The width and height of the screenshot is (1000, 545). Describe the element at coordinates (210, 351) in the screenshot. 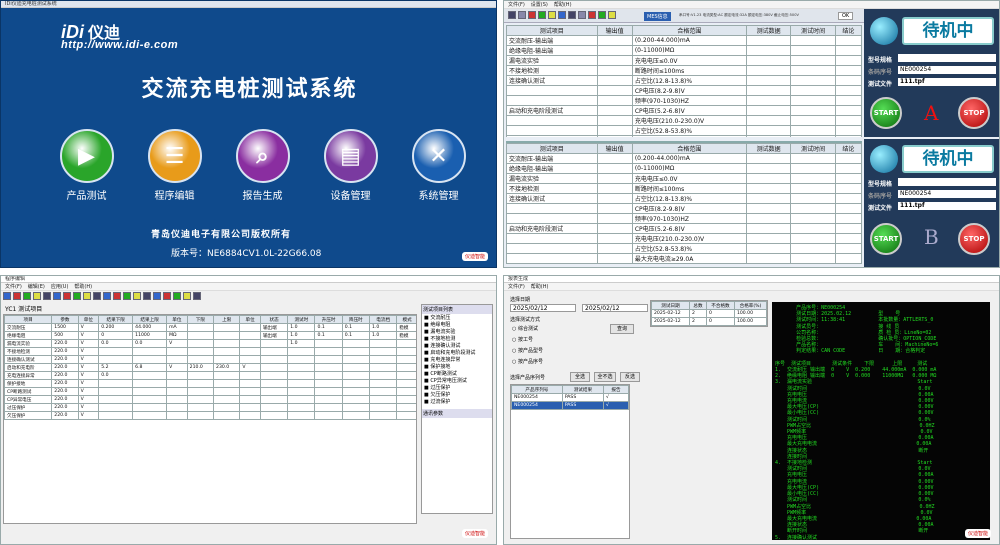

I see `table-row: 不接地检测 220.0 V` at that location.